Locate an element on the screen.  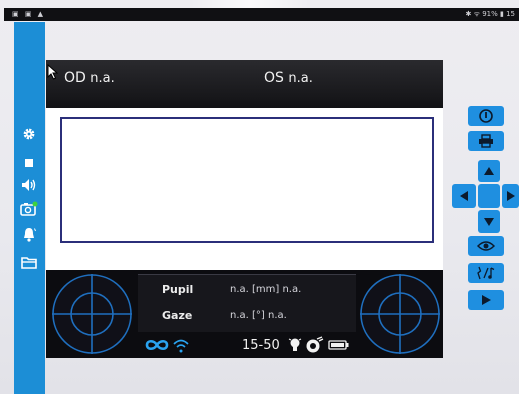
arrow-up-icon is located at coordinates (489, 171).